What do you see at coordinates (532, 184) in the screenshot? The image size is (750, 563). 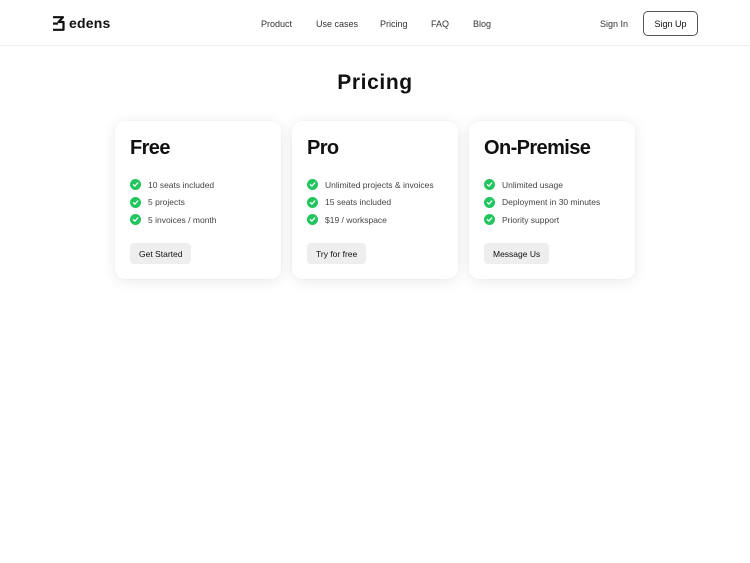 I see `feature-text: Unlimited usage` at bounding box center [532, 184].